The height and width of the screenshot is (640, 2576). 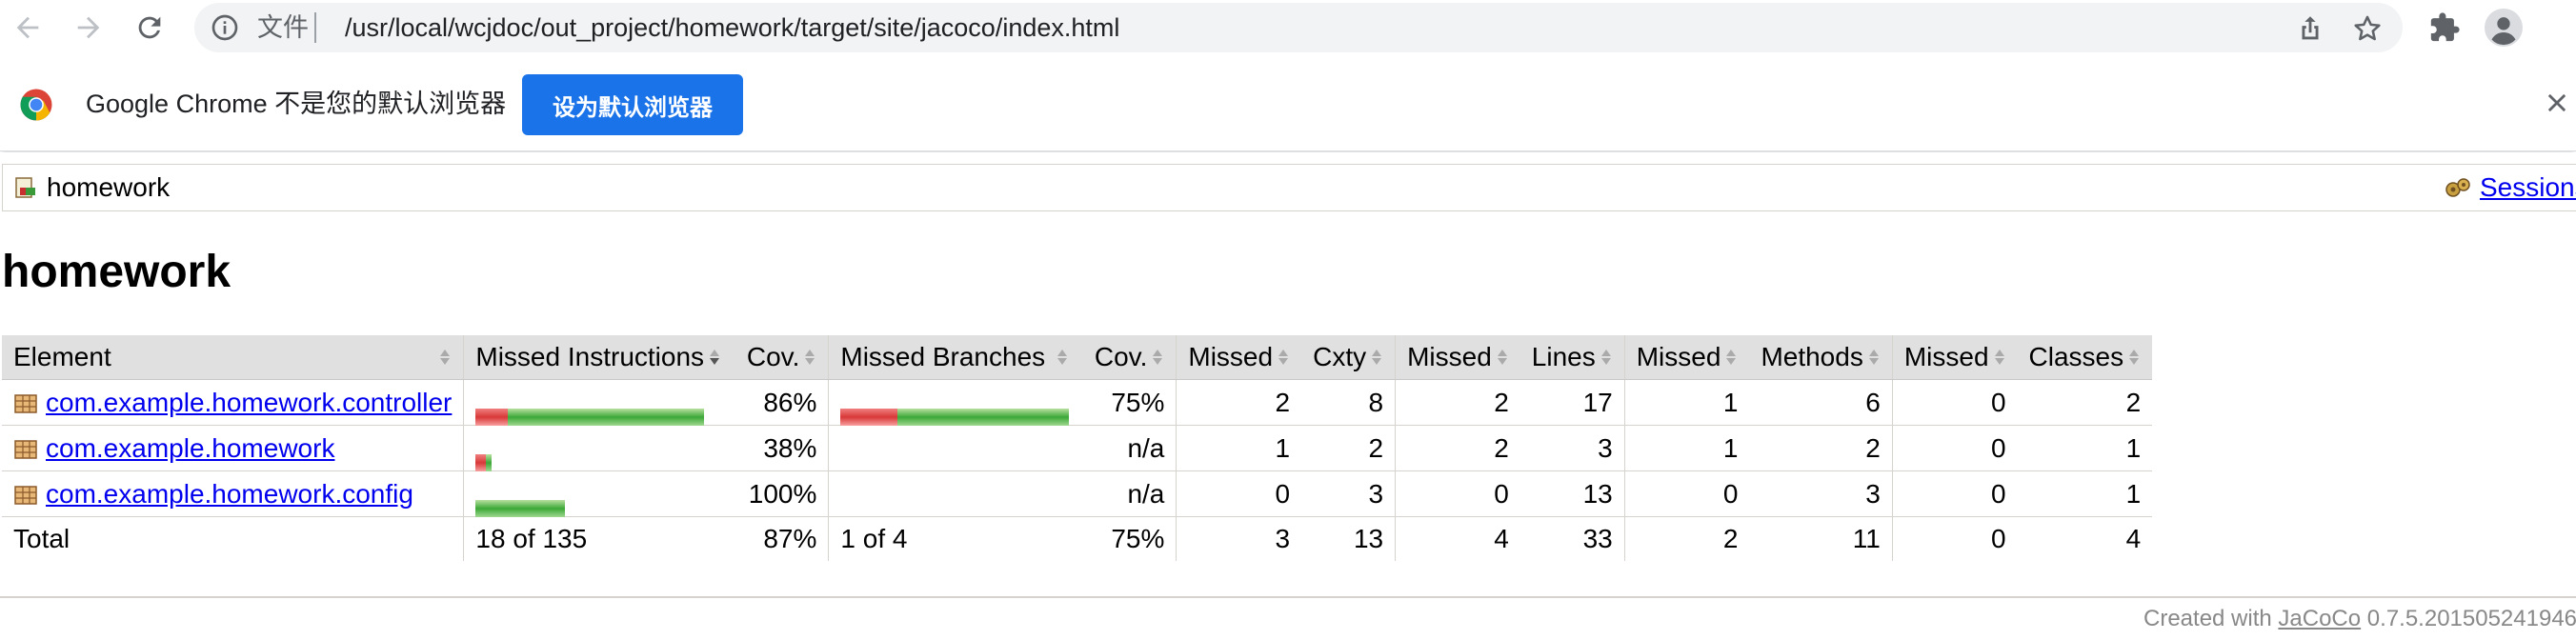 I want to click on header-label: Missed, so click(x=1449, y=356).